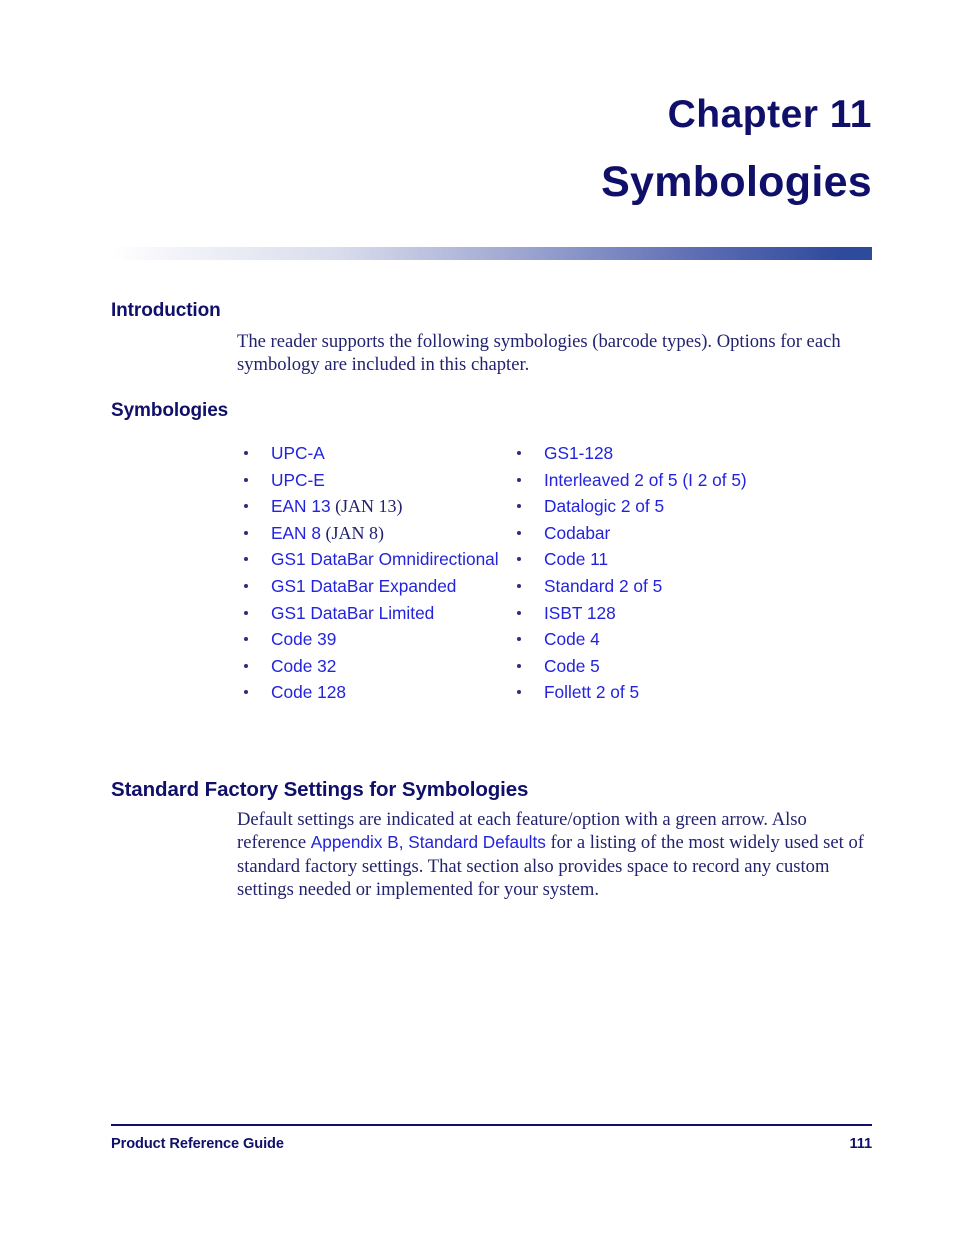  I want to click on symbology-label: Code 39, so click(304, 639).